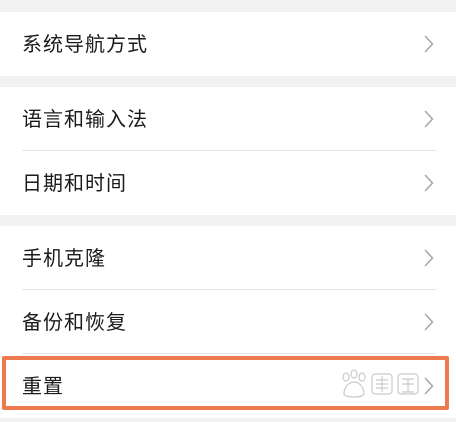  What do you see at coordinates (74, 183) in the screenshot?
I see `settings-item-label: 日期和时间` at bounding box center [74, 183].